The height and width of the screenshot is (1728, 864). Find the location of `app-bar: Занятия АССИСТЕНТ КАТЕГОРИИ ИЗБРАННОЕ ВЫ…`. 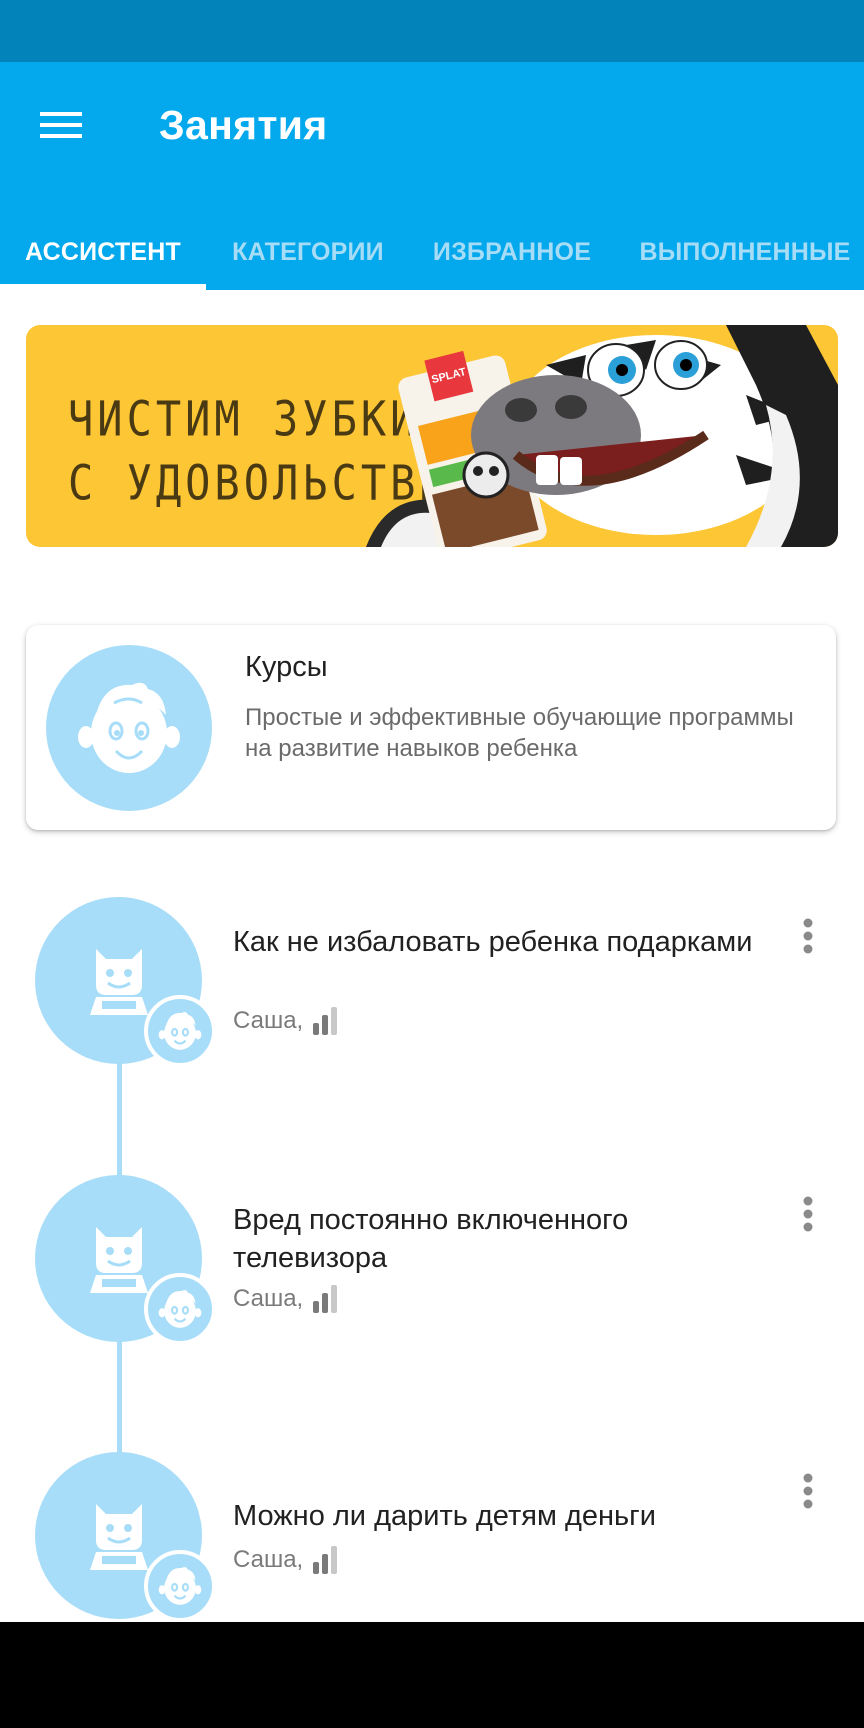

app-bar: Занятия АССИСТЕНТ КАТЕГОРИИ ИЗБРАННОЕ ВЫ… is located at coordinates (432, 176).